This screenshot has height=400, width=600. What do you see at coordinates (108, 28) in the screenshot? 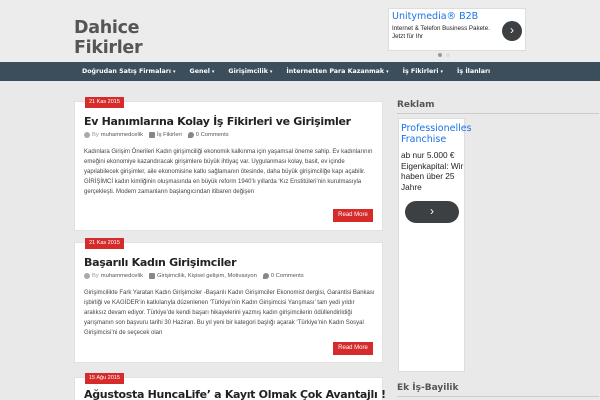
I see `site-title-line1: Dahice` at bounding box center [108, 28].